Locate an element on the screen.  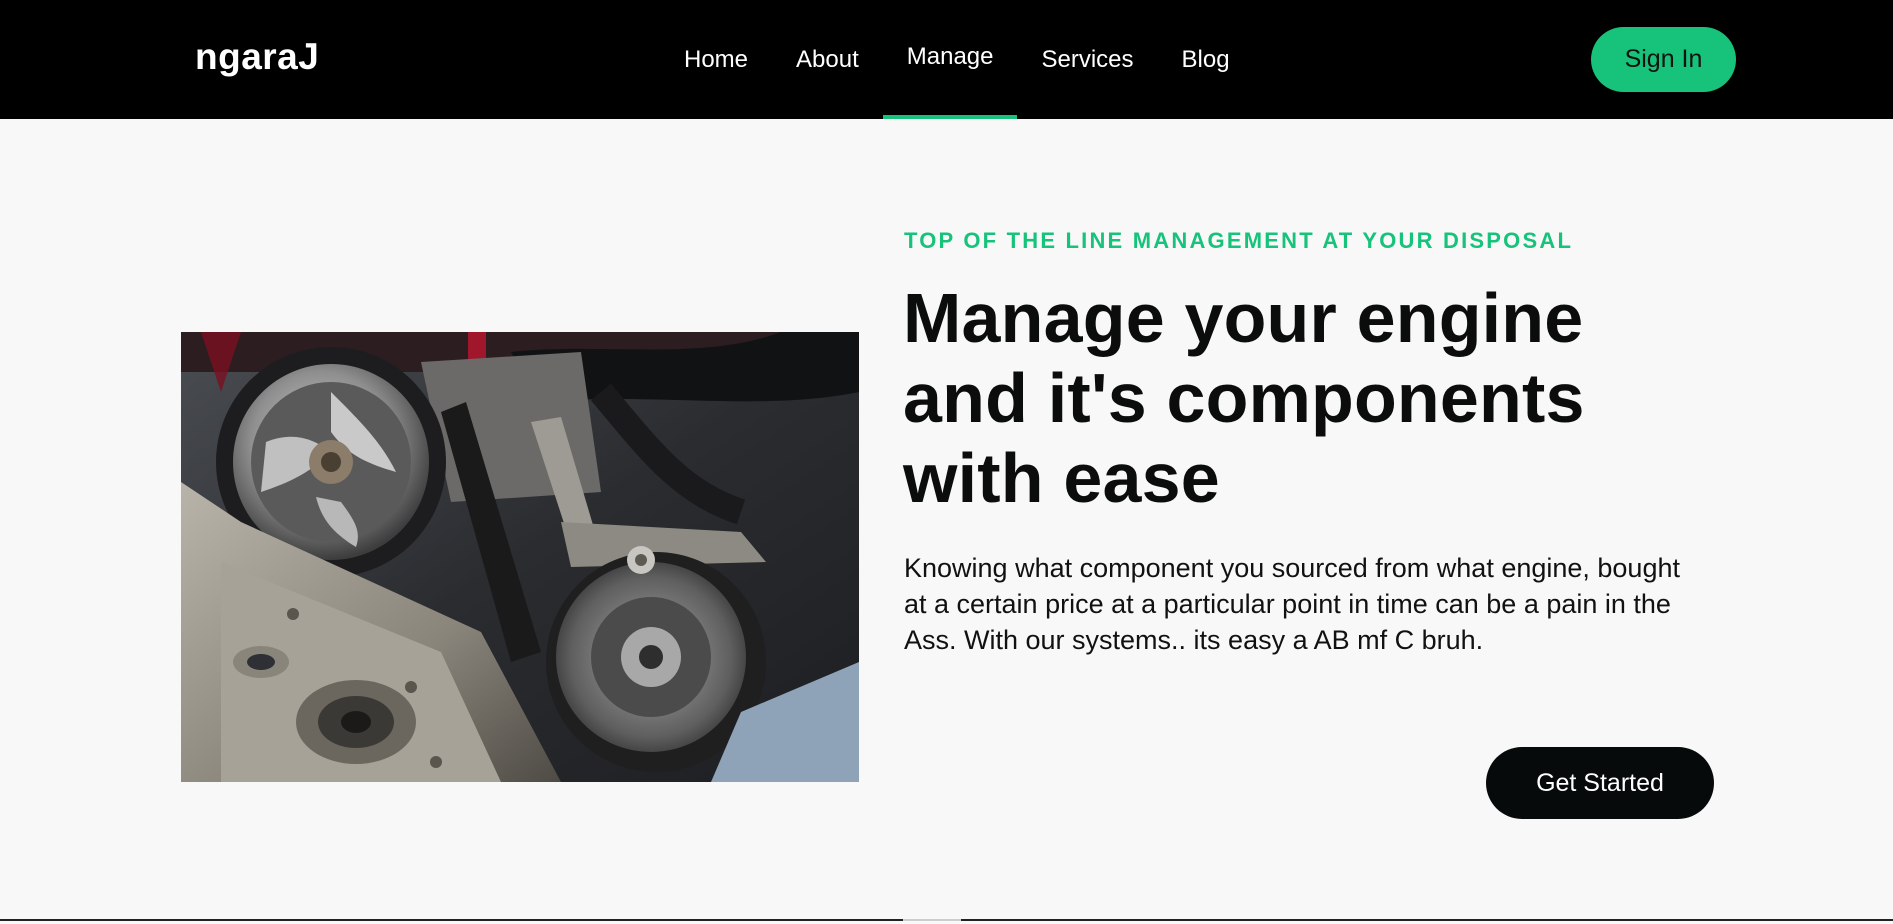
brand-logo: ngaraJ is located at coordinates (257, 57).